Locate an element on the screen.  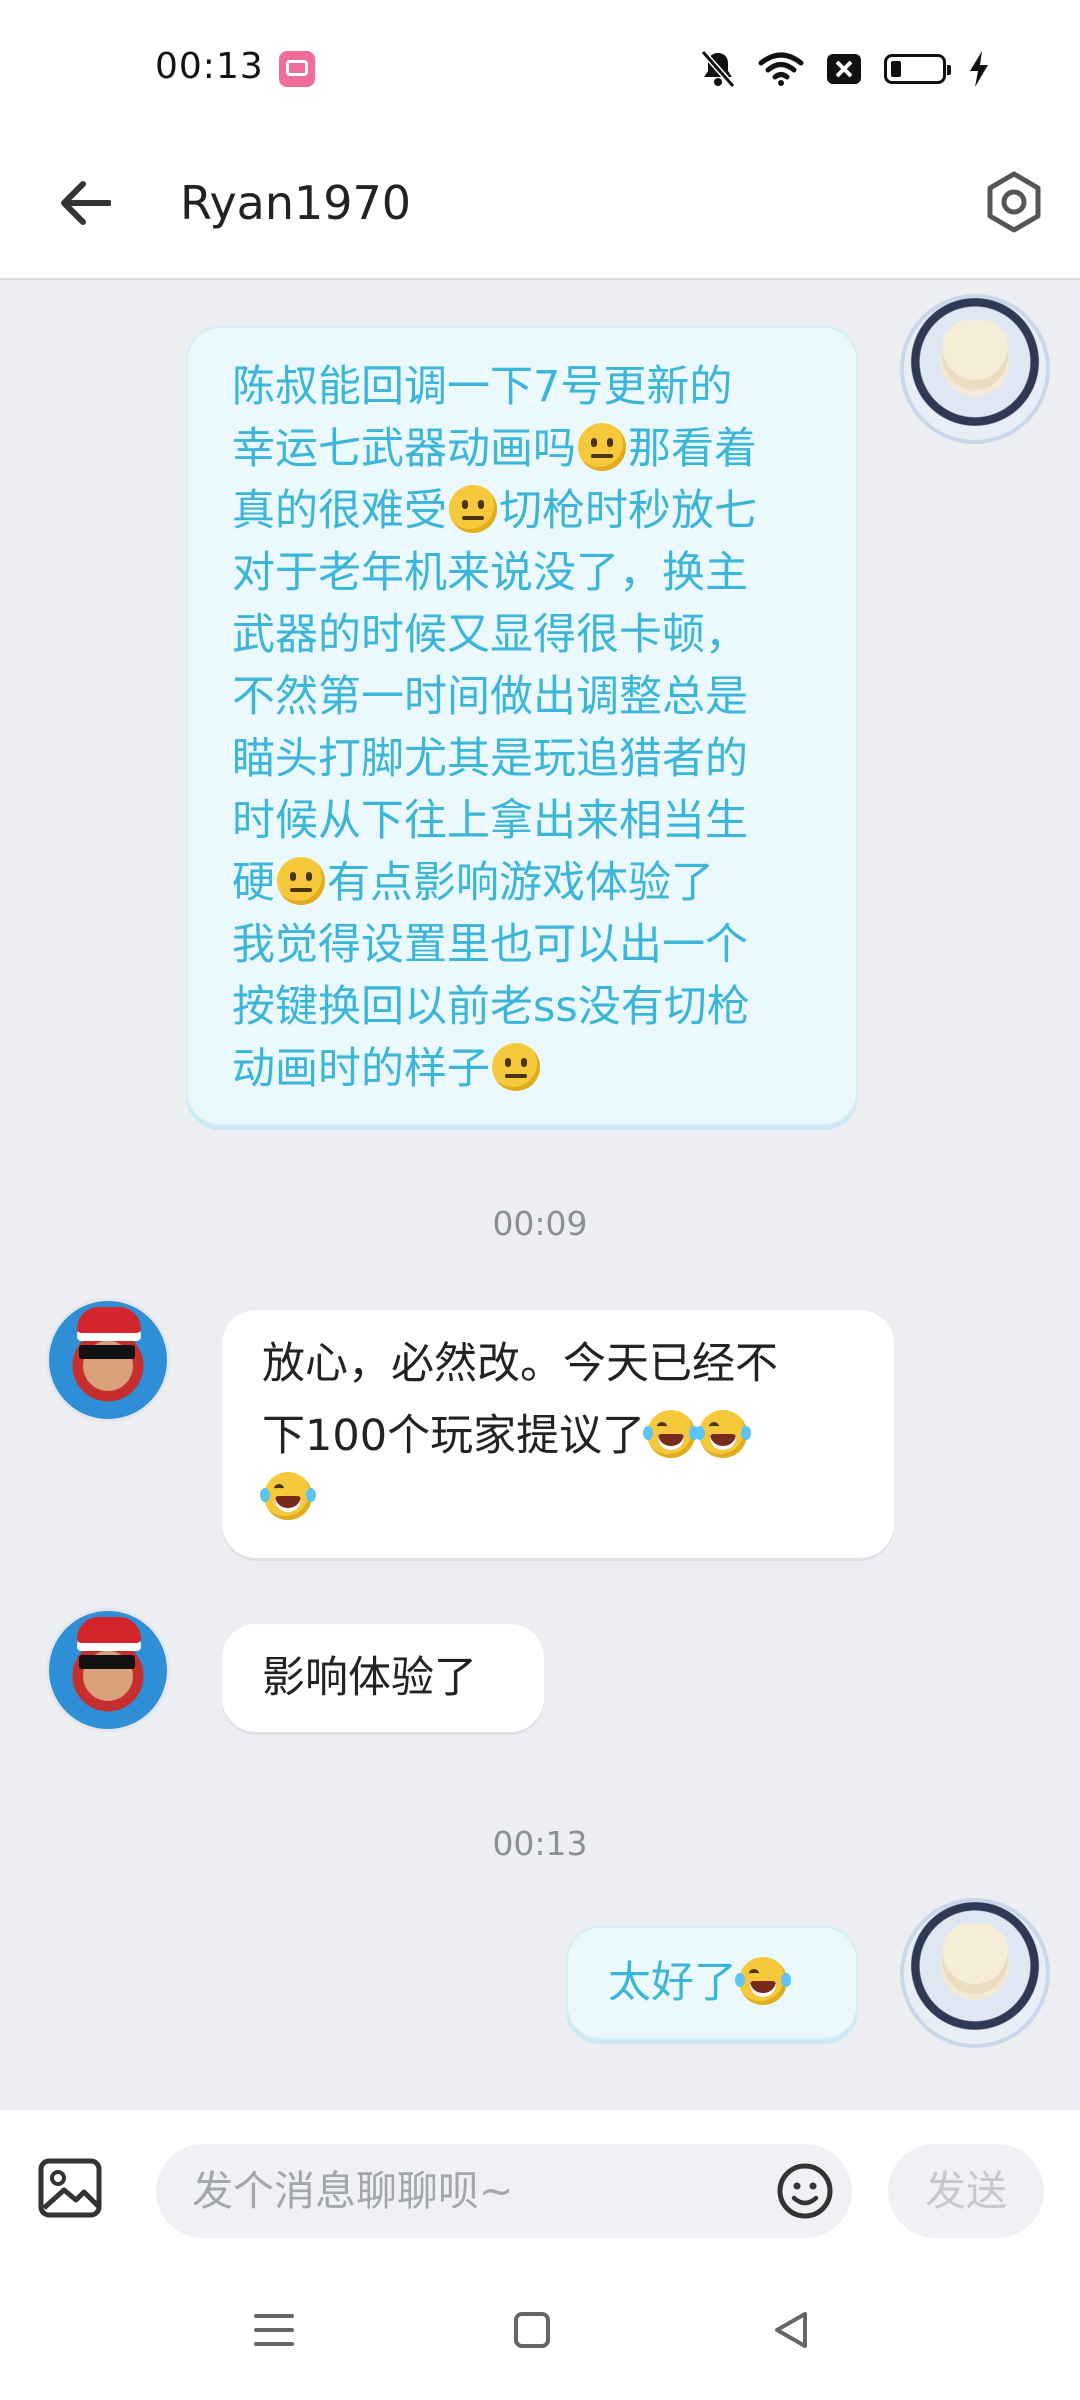
hexagon-settings-icon is located at coordinates (1014, 202).